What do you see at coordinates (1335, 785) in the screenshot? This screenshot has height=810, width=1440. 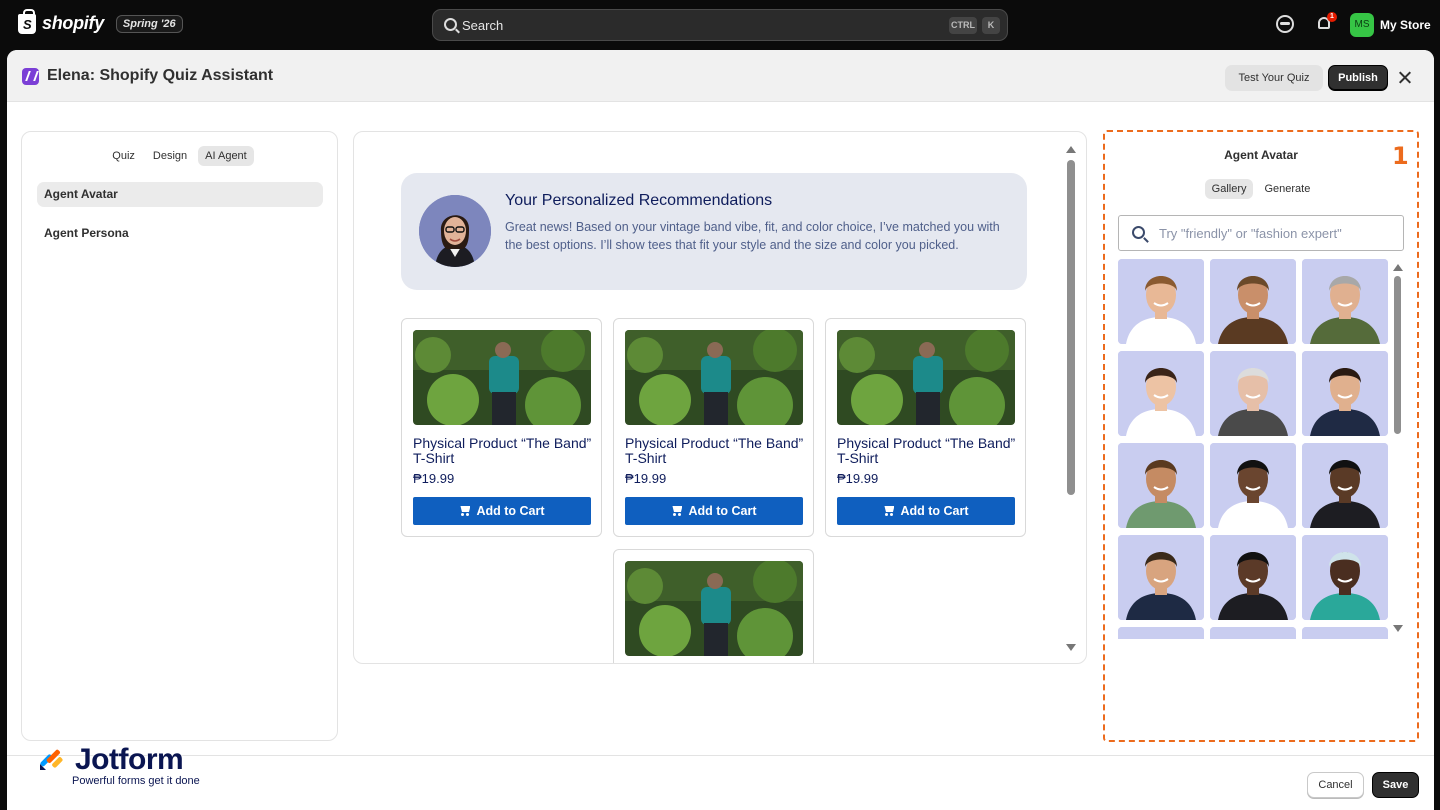 I see `cancel-button: Cancel` at bounding box center [1335, 785].